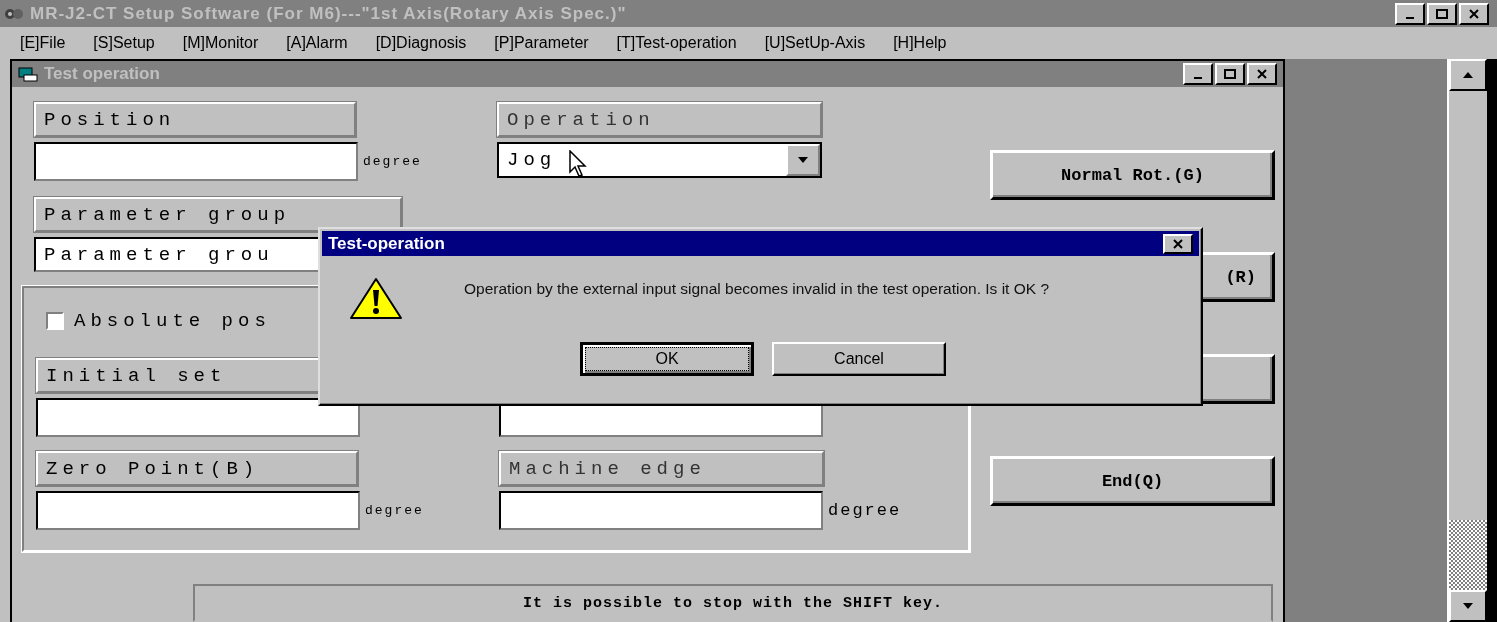 The image size is (1497, 622). What do you see at coordinates (196, 161) in the screenshot?
I see `position-field` at bounding box center [196, 161].